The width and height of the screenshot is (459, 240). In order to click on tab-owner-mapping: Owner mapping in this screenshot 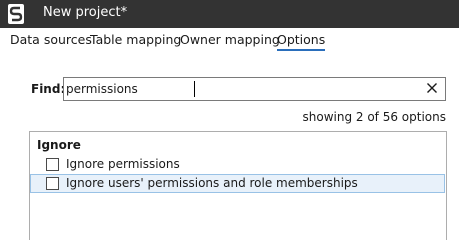, I will do `click(230, 40)`.